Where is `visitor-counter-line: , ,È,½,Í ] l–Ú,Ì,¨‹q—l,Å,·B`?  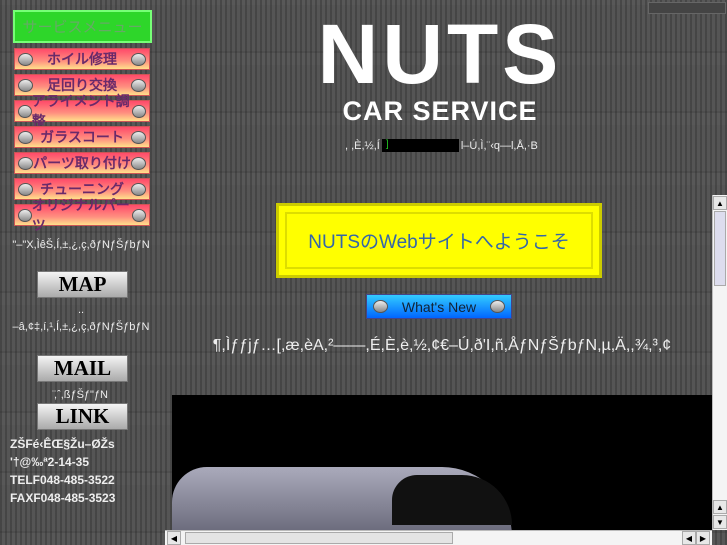 visitor-counter-line: , ,È,½,Í ] l–Ú,Ì,¨‹q—l,Å,·B is located at coordinates (441, 145).